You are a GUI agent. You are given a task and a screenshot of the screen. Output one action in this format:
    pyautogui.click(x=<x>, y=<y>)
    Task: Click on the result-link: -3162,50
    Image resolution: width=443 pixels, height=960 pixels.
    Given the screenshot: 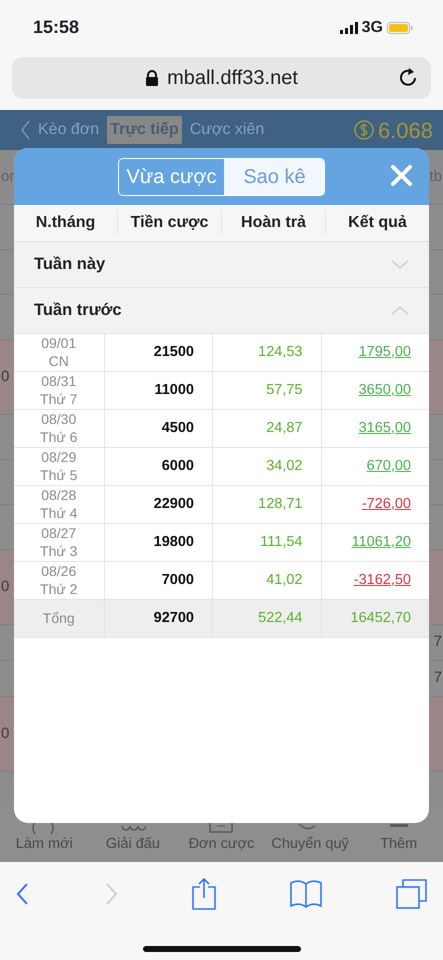 What is the action you would take?
    pyautogui.click(x=382, y=581)
    